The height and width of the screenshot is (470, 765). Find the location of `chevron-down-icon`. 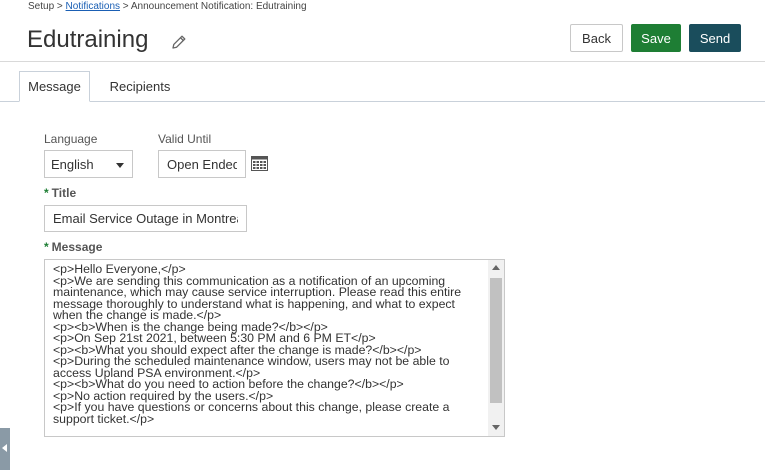

chevron-down-icon is located at coordinates (120, 165).